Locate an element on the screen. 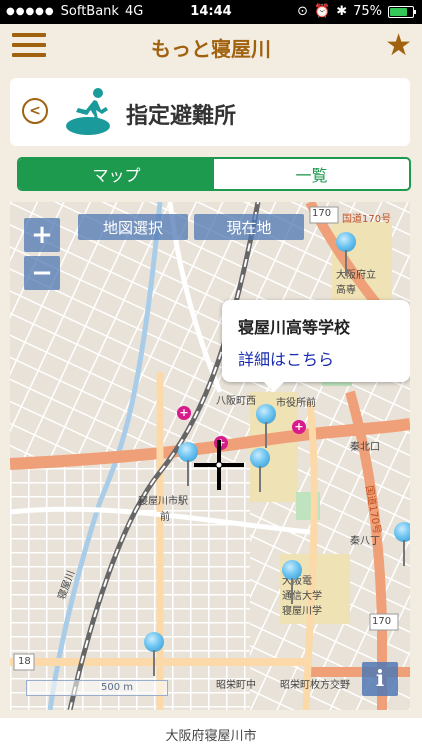  battery-icon is located at coordinates (402, 11).